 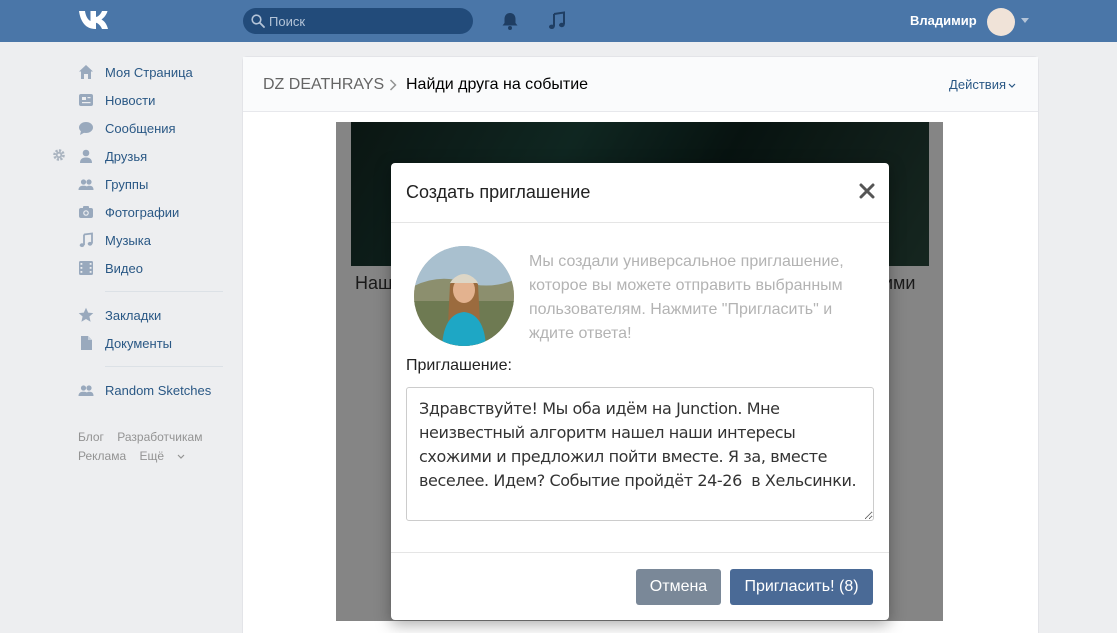 I want to click on sidebar-item-my-page: Моя Страница, so click(x=150, y=72).